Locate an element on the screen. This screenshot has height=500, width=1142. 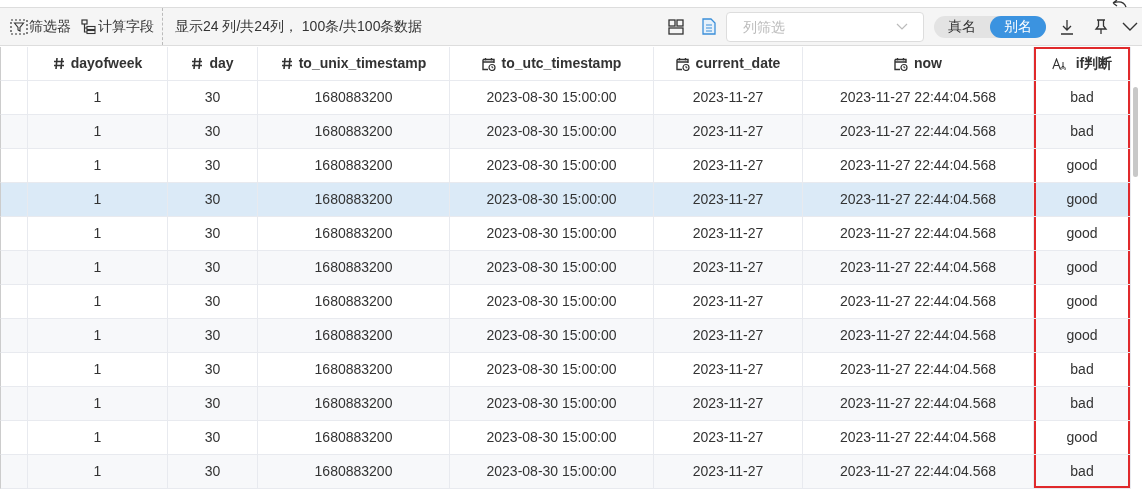
download-icon is located at coordinates (1067, 26).